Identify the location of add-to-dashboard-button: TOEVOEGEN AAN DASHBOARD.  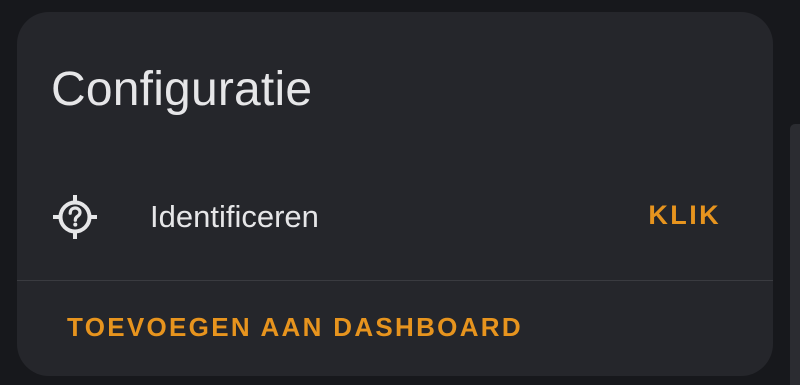
(295, 327).